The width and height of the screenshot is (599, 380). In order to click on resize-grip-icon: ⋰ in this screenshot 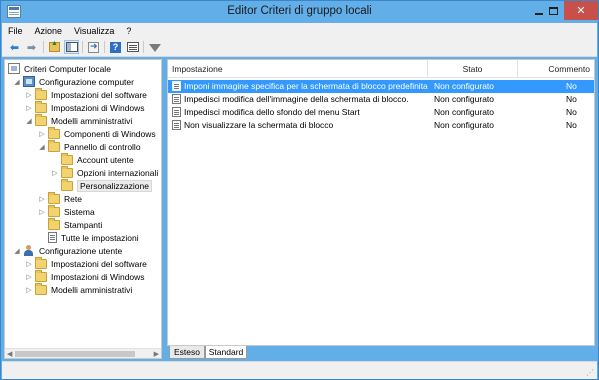, I will do `click(590, 372)`.